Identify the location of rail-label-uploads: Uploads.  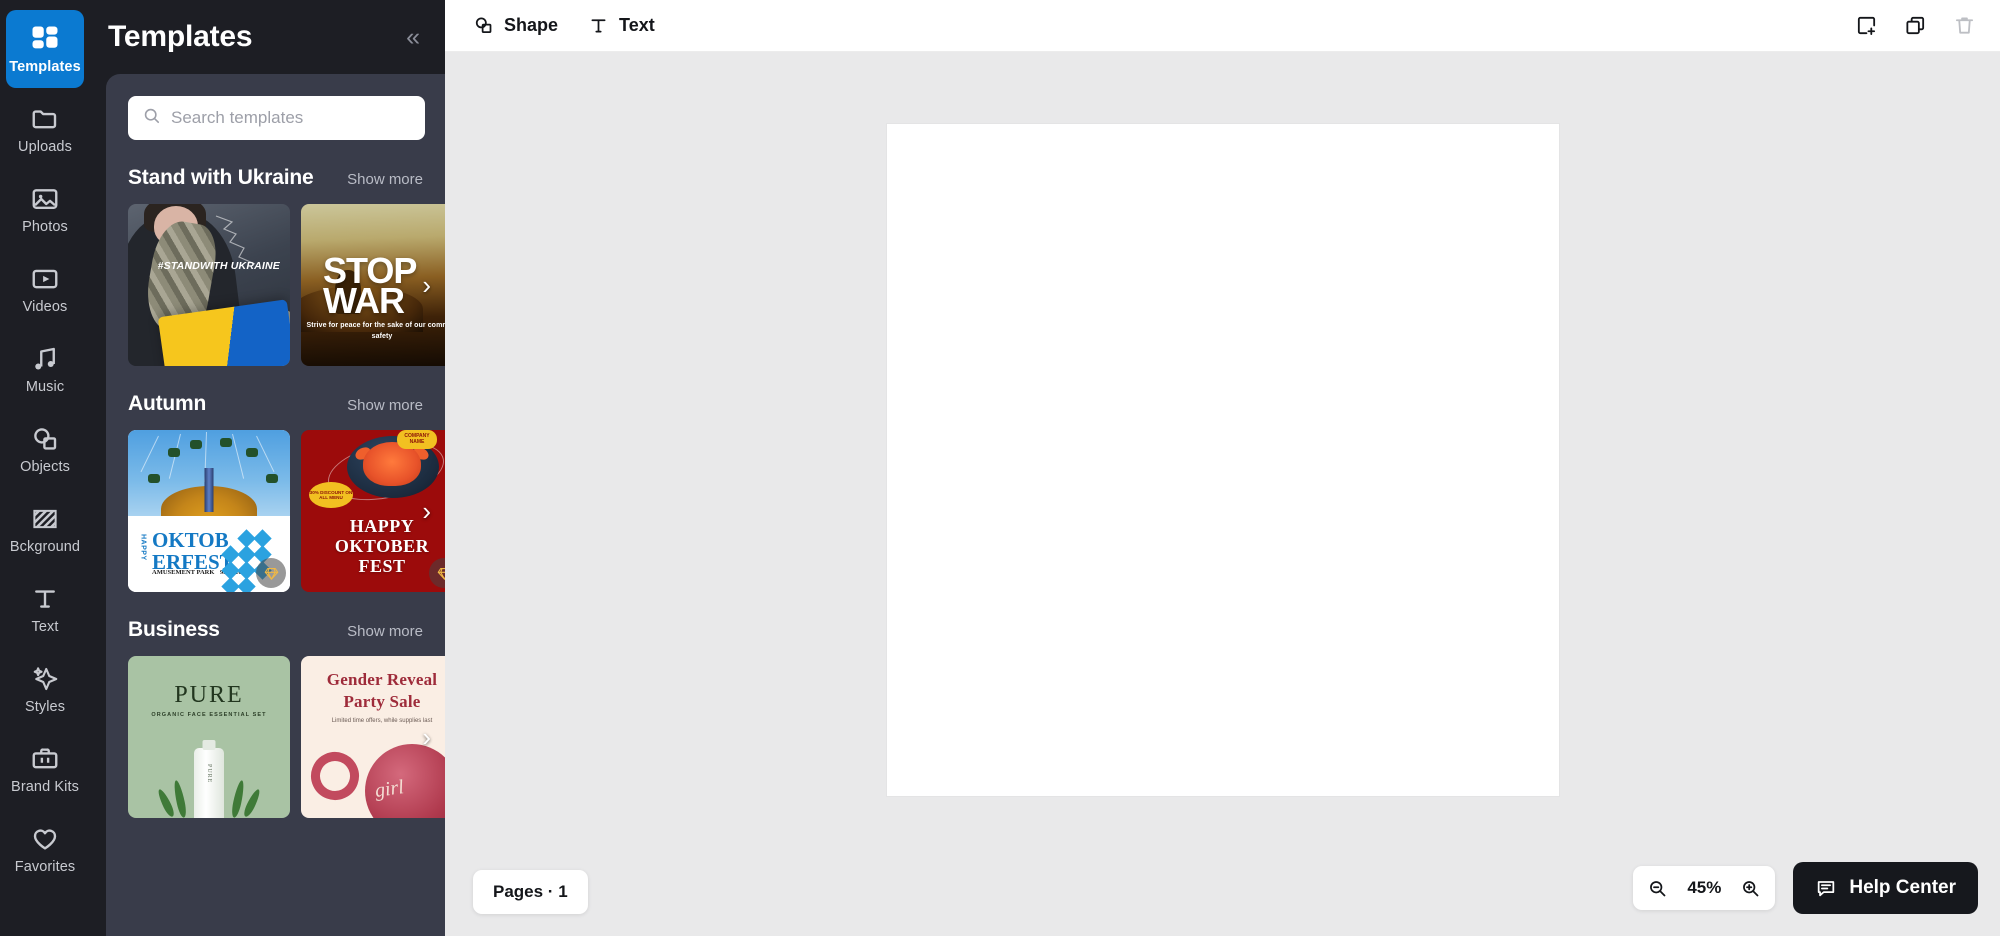
(45, 146).